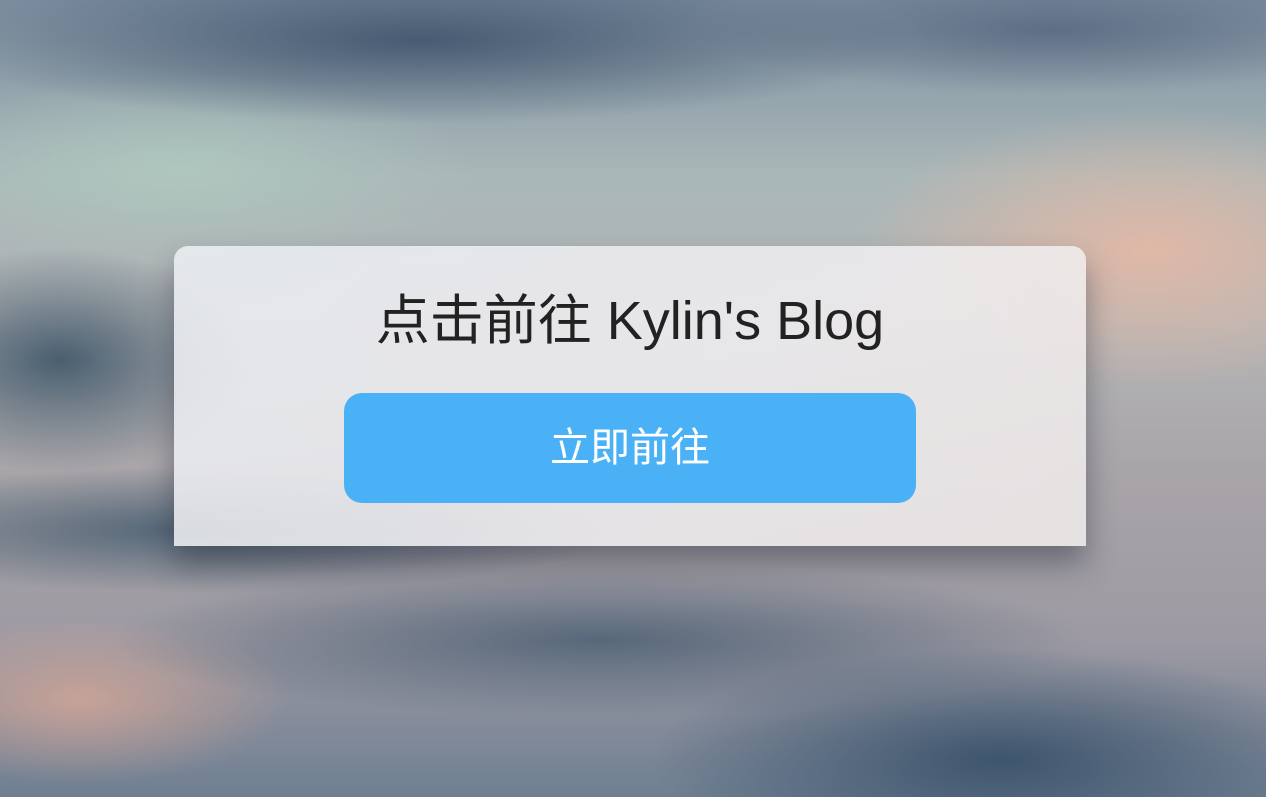 The width and height of the screenshot is (1266, 797). Describe the element at coordinates (630, 321) in the screenshot. I see `card-title: 点击前往 Kylin's Blog` at that location.